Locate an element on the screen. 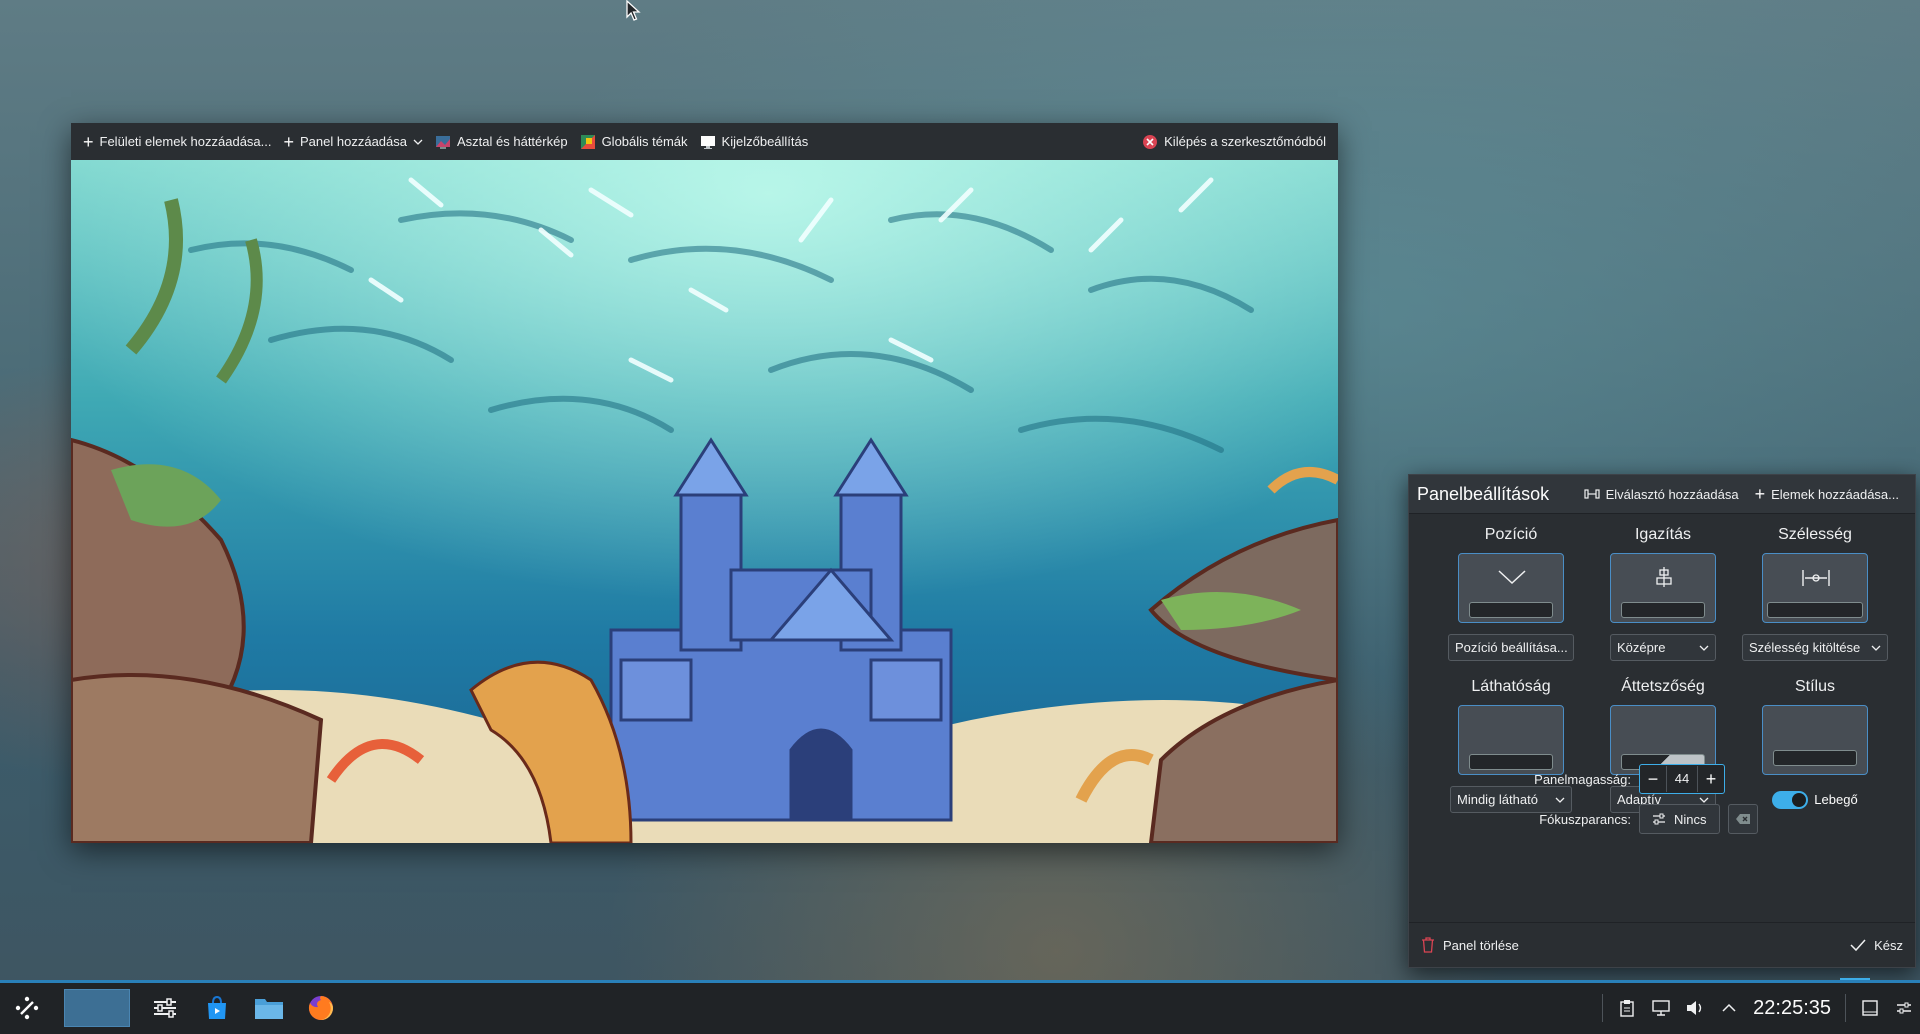  monitor-icon is located at coordinates (707, 142).